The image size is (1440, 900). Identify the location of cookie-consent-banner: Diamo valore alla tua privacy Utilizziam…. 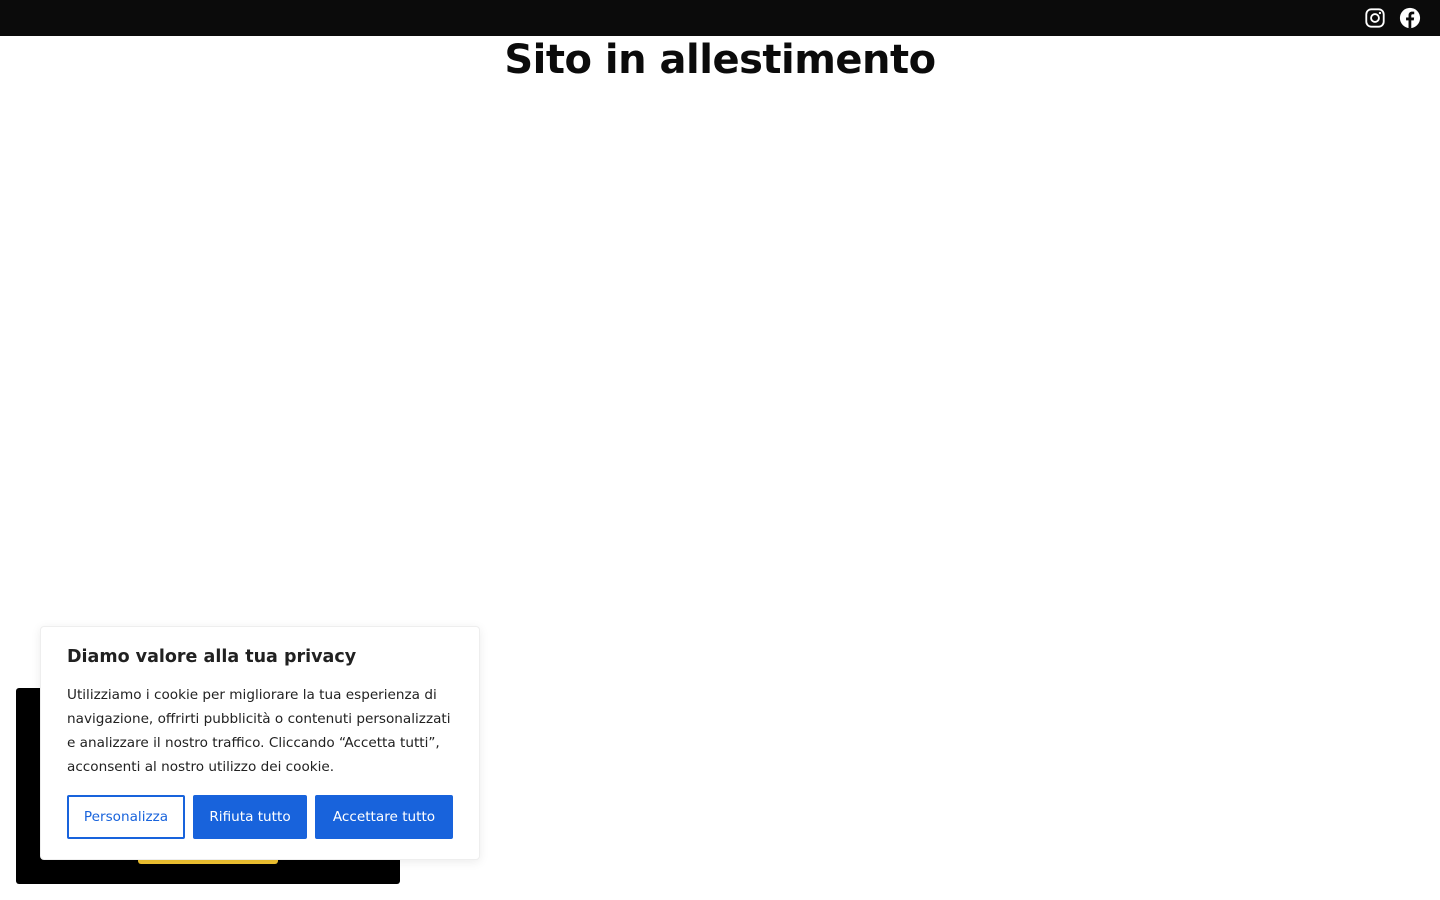
(260, 743).